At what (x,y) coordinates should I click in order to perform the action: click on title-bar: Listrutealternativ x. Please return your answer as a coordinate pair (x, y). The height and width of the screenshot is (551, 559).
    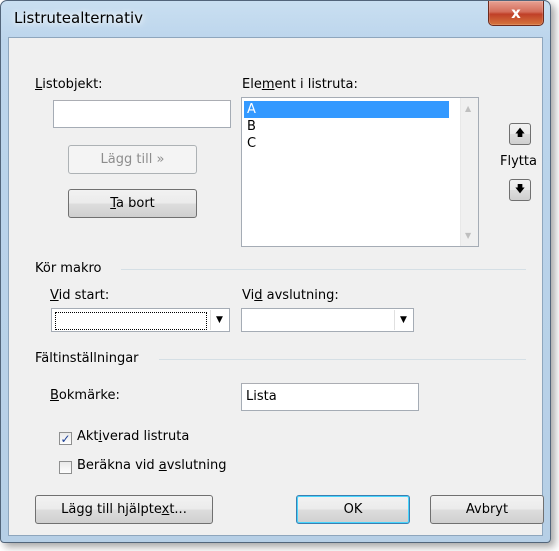
    Looking at the image, I should click on (275, 19).